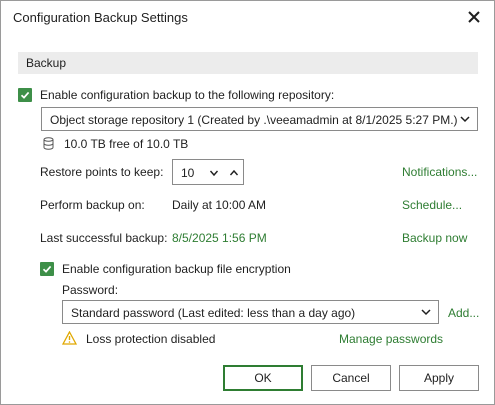 Image resolution: width=495 pixels, height=405 pixels. I want to click on decrement-icon, so click(214, 173).